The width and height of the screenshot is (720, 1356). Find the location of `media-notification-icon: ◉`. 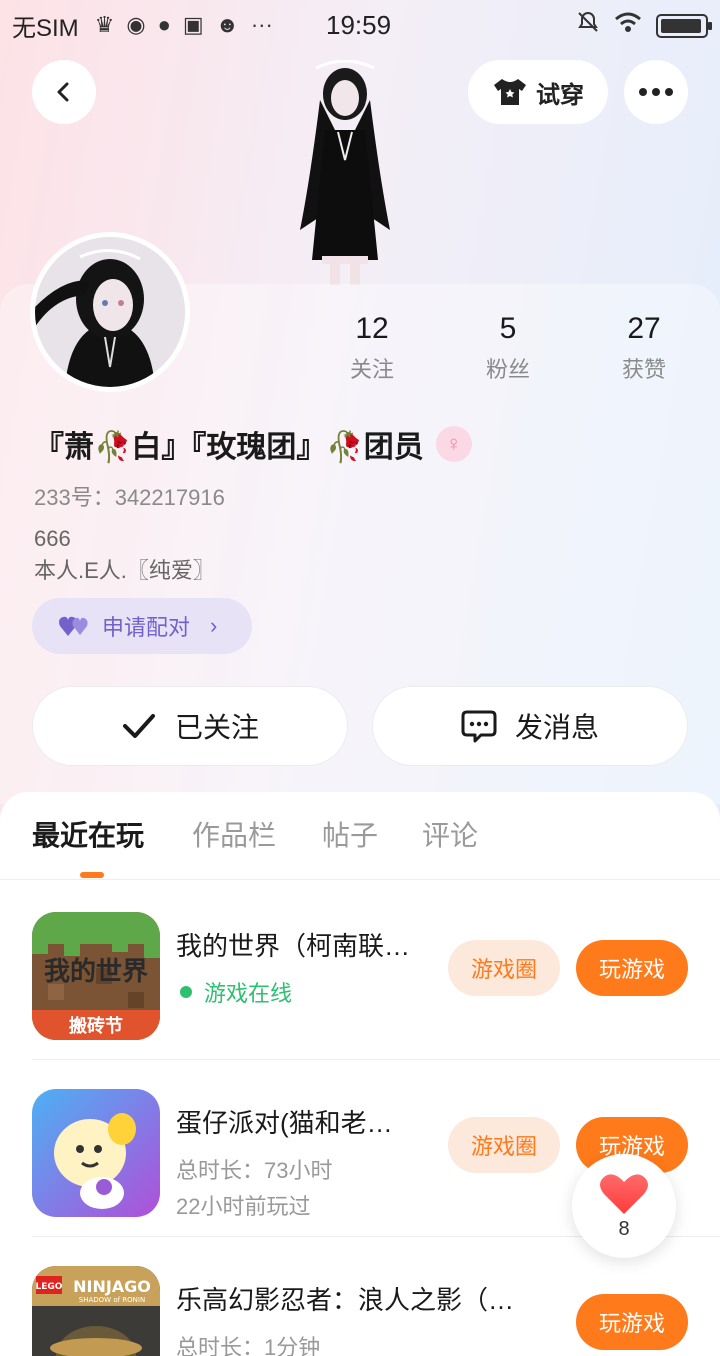

media-notification-icon: ◉ is located at coordinates (136, 24).